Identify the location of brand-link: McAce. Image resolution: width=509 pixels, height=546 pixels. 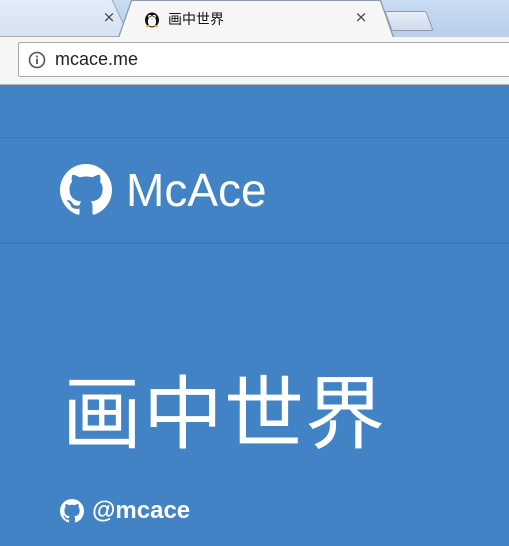
(163, 190).